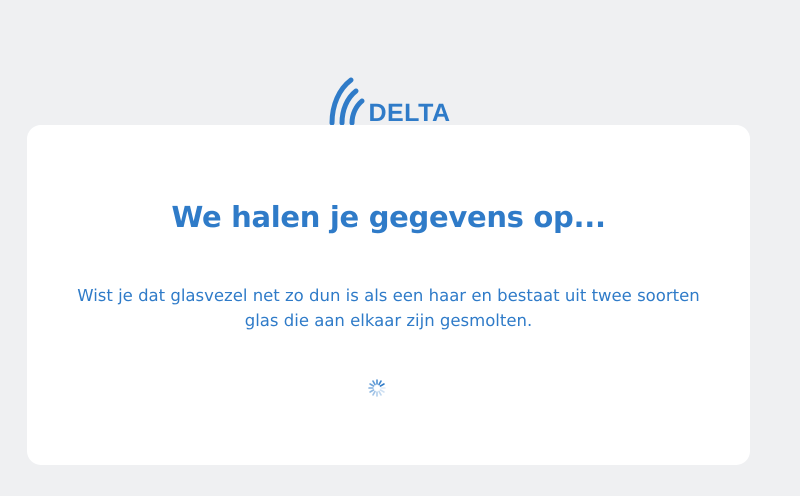 The height and width of the screenshot is (496, 800). What do you see at coordinates (348, 101) in the screenshot?
I see `logo-icon` at bounding box center [348, 101].